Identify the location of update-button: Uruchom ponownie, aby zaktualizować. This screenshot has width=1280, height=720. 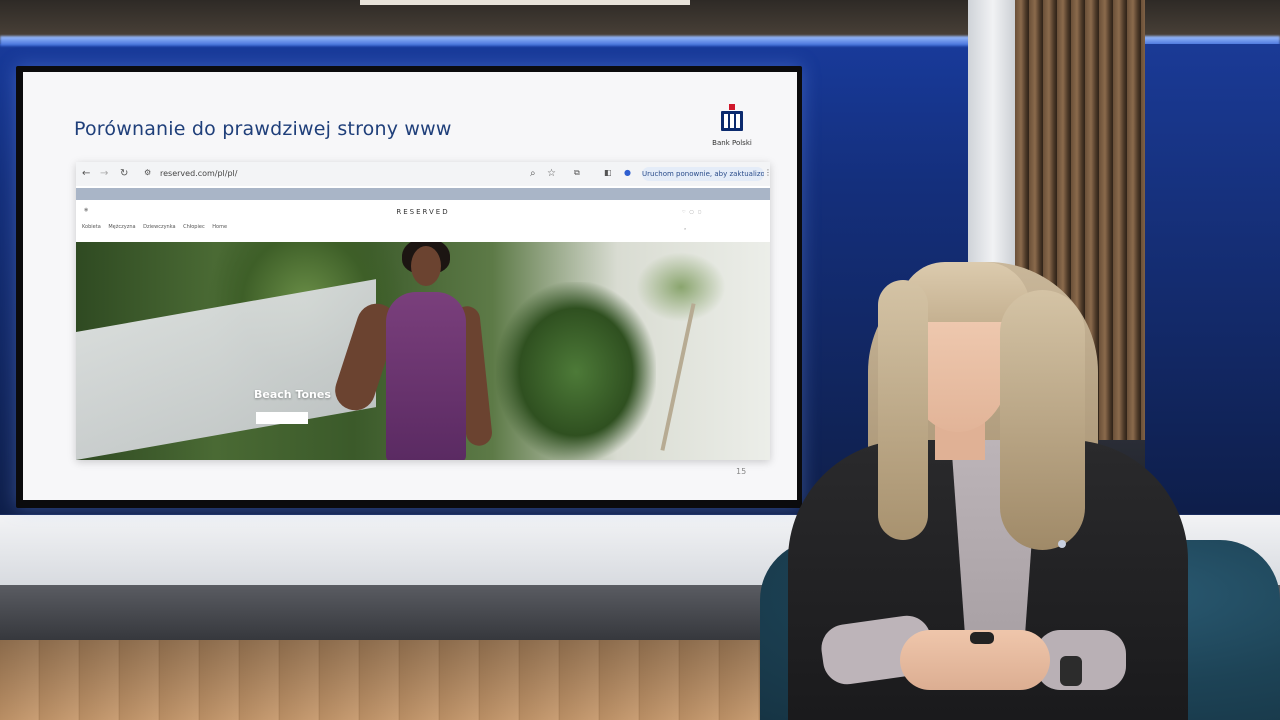
(703, 174).